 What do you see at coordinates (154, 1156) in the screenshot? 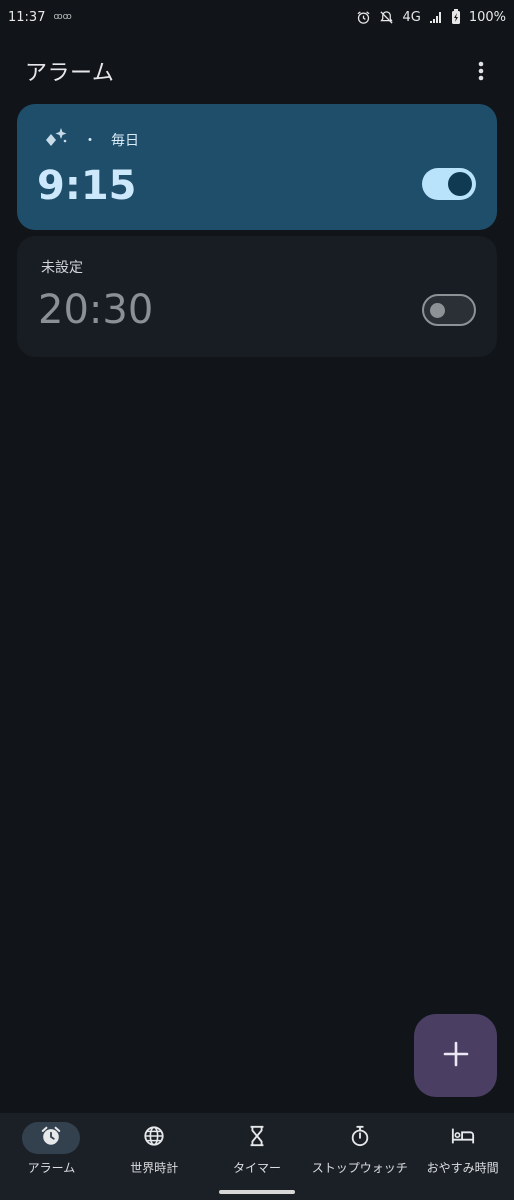
I see `nav-item-world-clock: 世界時計` at bounding box center [154, 1156].